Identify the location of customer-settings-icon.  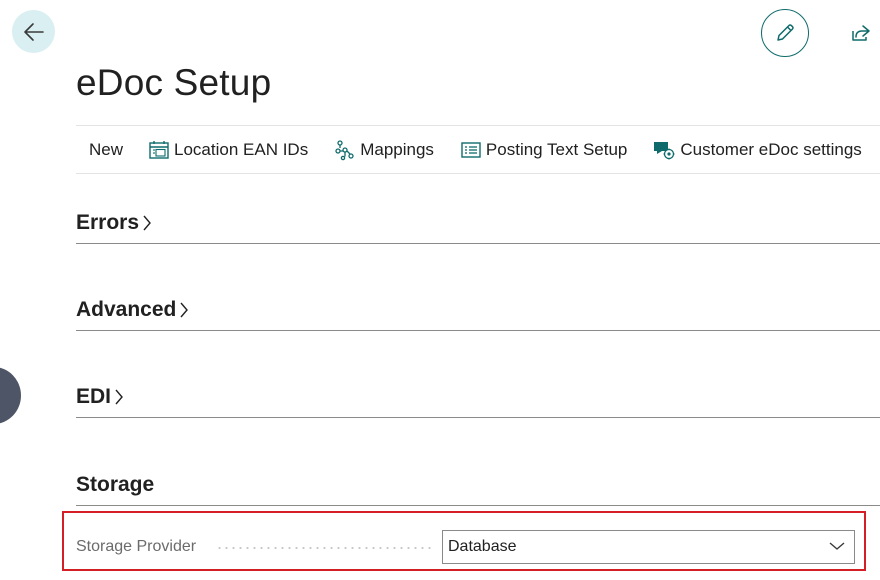
(664, 150).